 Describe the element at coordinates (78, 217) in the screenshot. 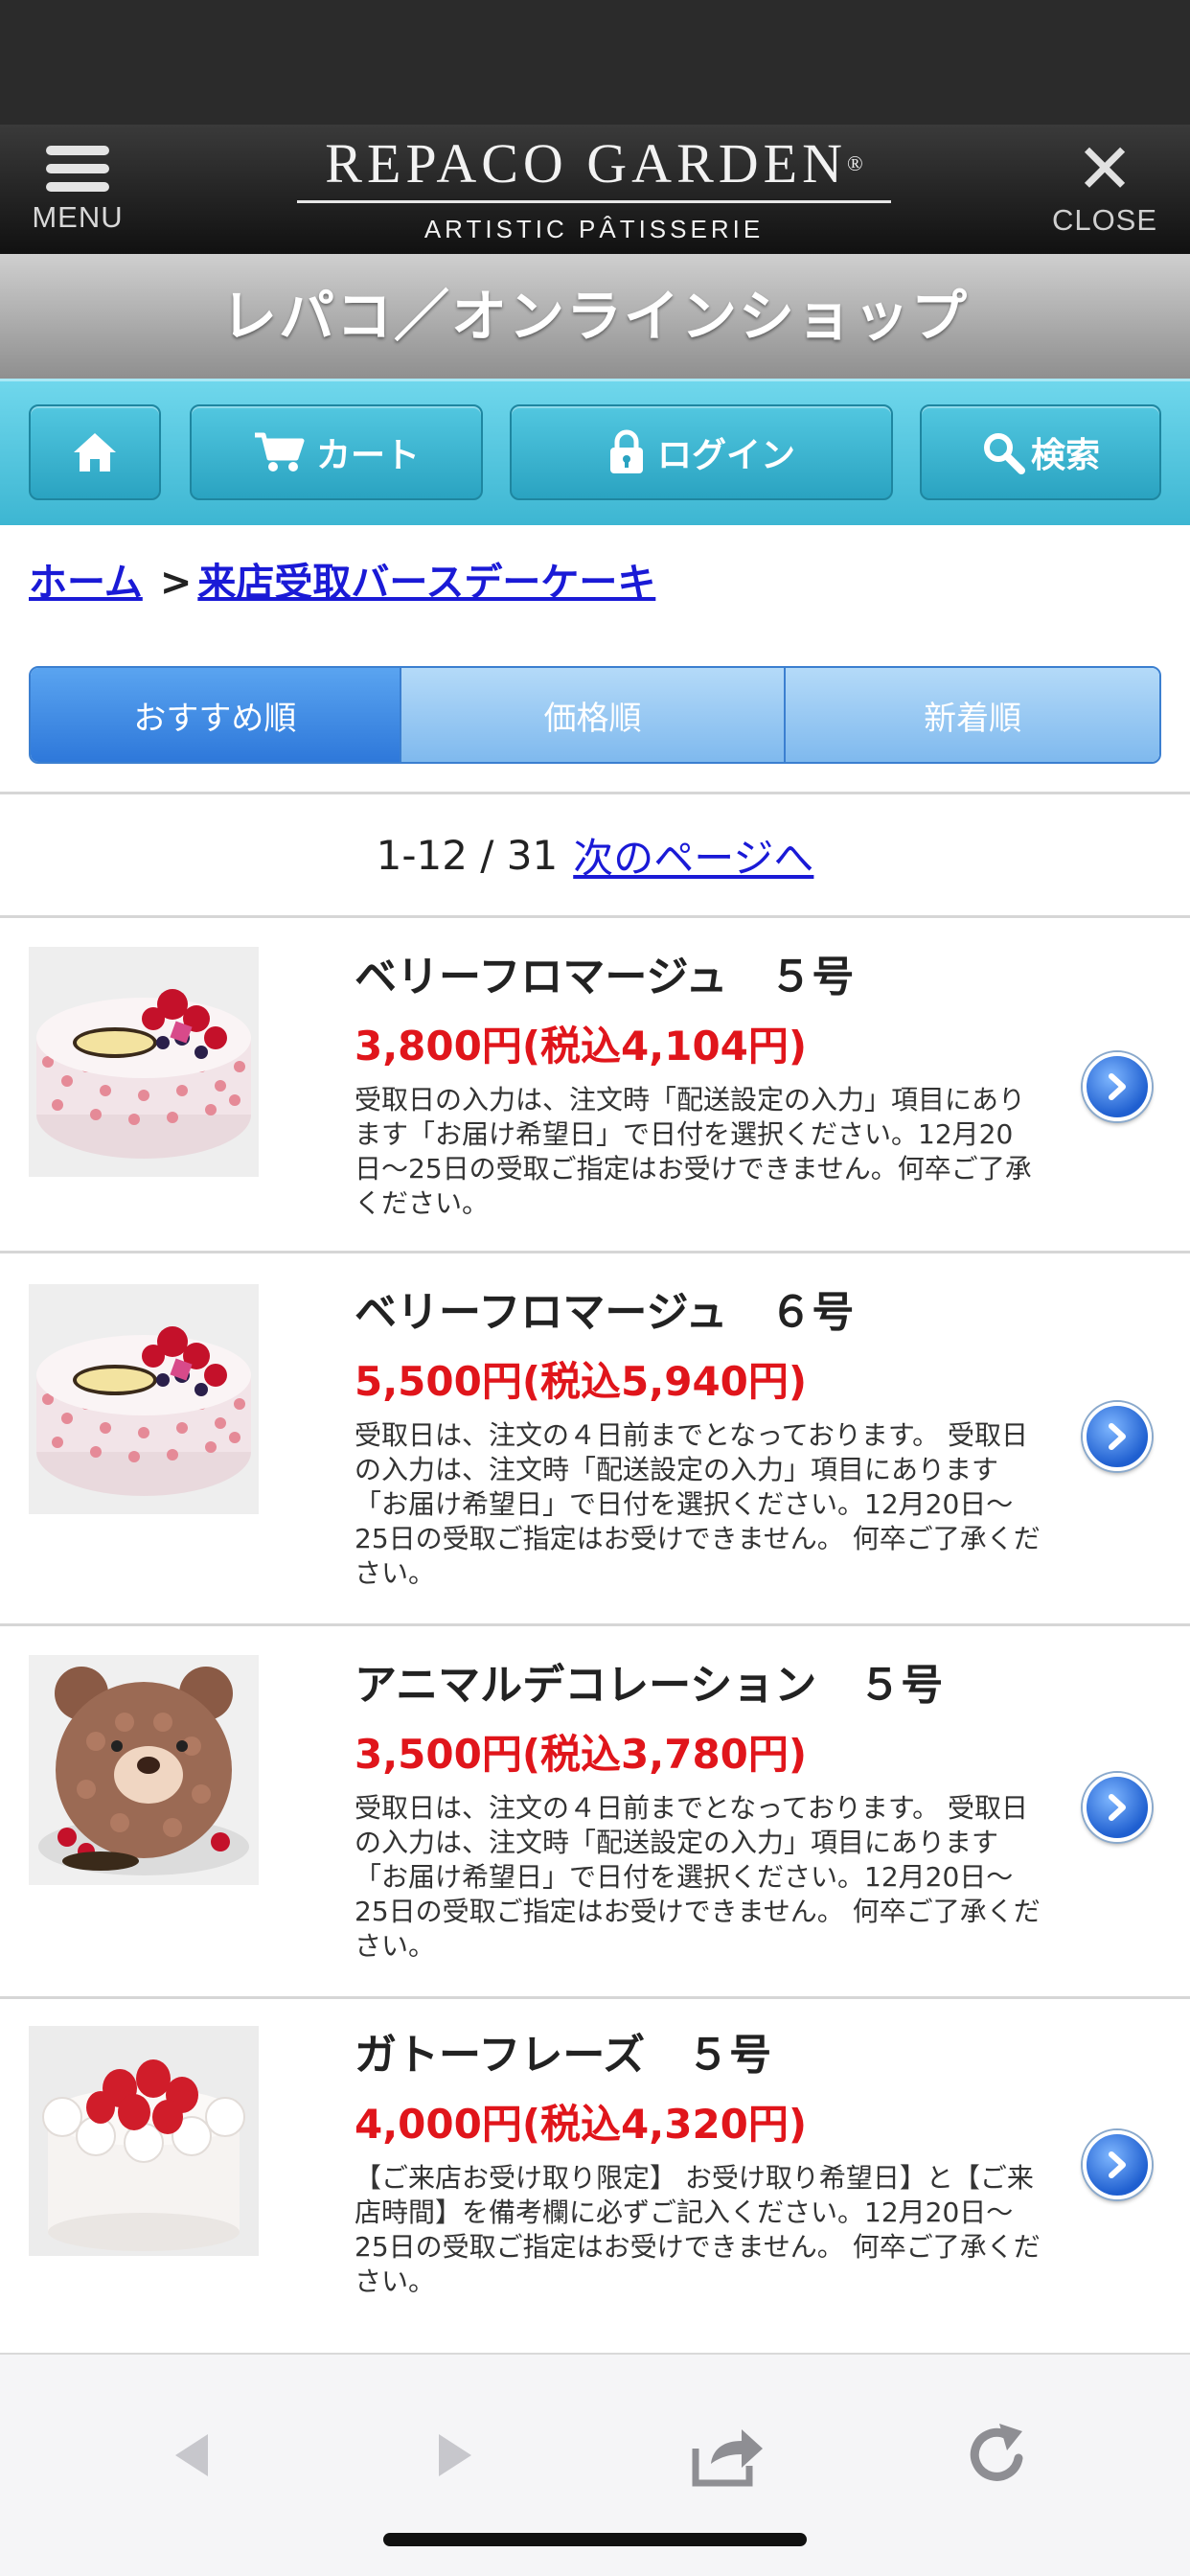

I see `menu-label: MENU` at that location.